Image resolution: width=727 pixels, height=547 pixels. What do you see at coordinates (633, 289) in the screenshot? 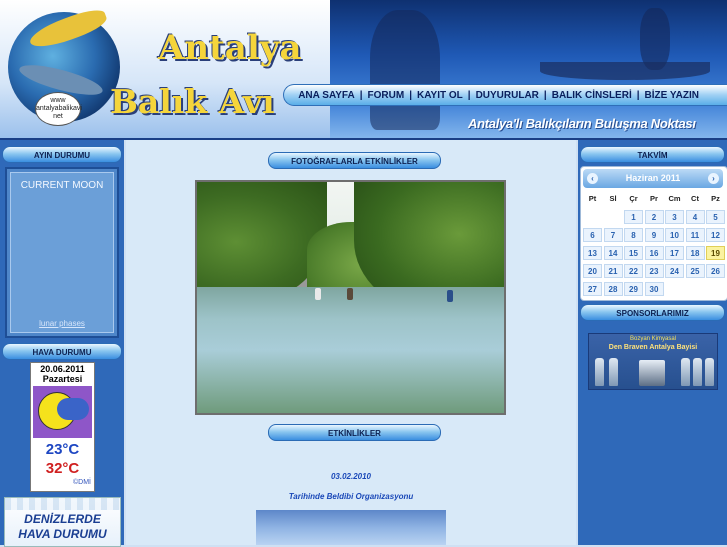
I see `calendar-day: 29` at bounding box center [633, 289].